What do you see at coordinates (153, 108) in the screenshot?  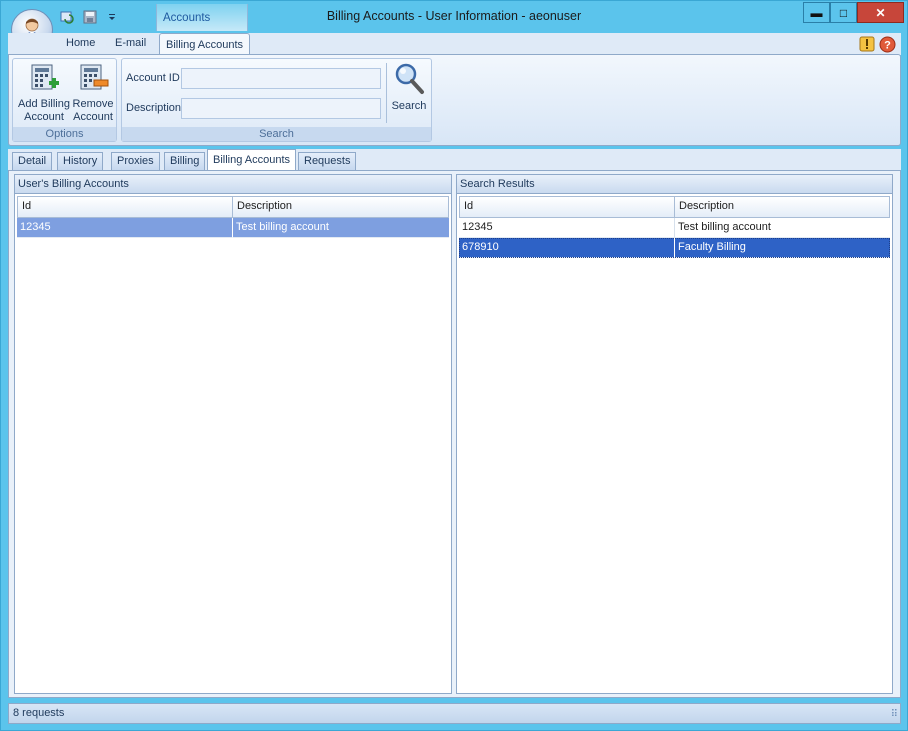 I see `description-label: Description` at bounding box center [153, 108].